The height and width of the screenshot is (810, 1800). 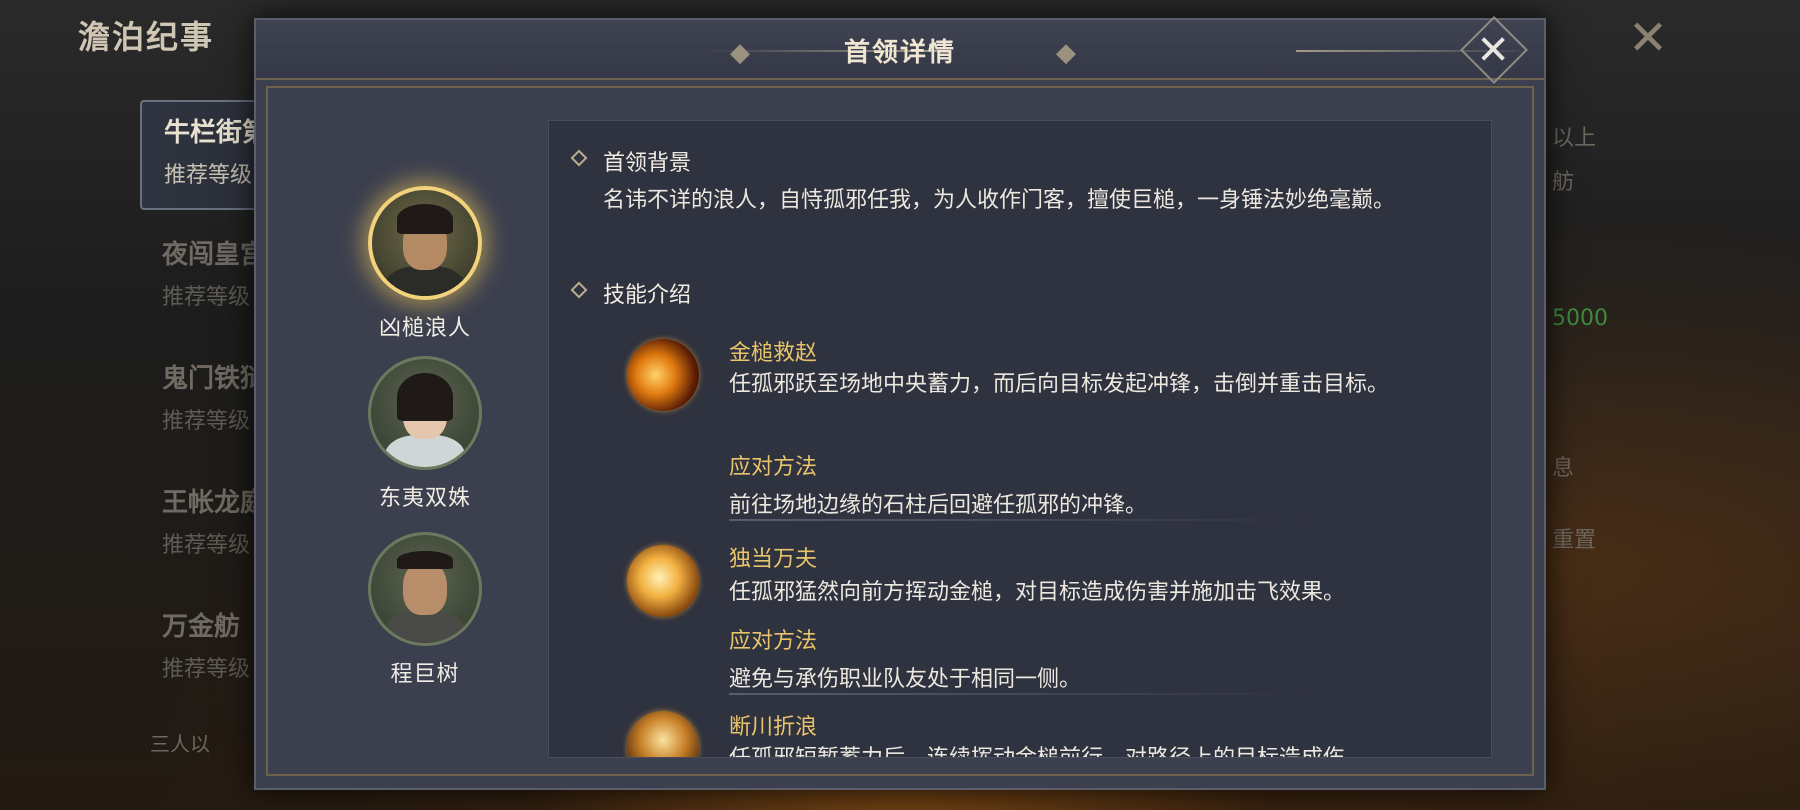 I want to click on boss-item-程巨树: 程巨树, so click(x=425, y=610).